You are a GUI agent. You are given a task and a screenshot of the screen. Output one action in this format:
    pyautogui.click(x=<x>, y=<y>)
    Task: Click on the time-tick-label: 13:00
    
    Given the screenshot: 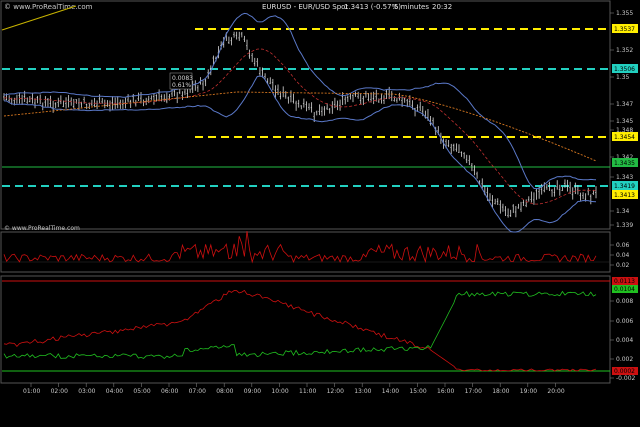 What is the action you would take?
    pyautogui.click(x=362, y=391)
    